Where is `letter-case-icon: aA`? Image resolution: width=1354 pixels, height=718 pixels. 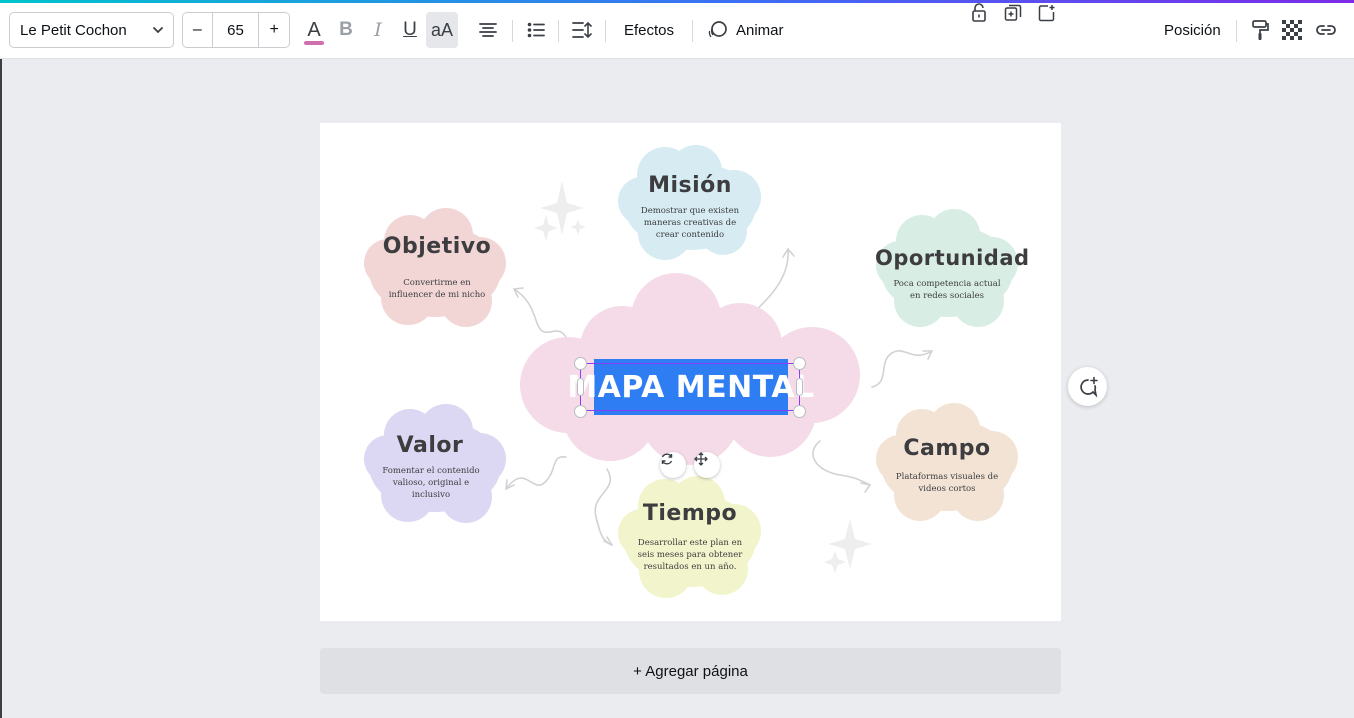 letter-case-icon: aA is located at coordinates (442, 29).